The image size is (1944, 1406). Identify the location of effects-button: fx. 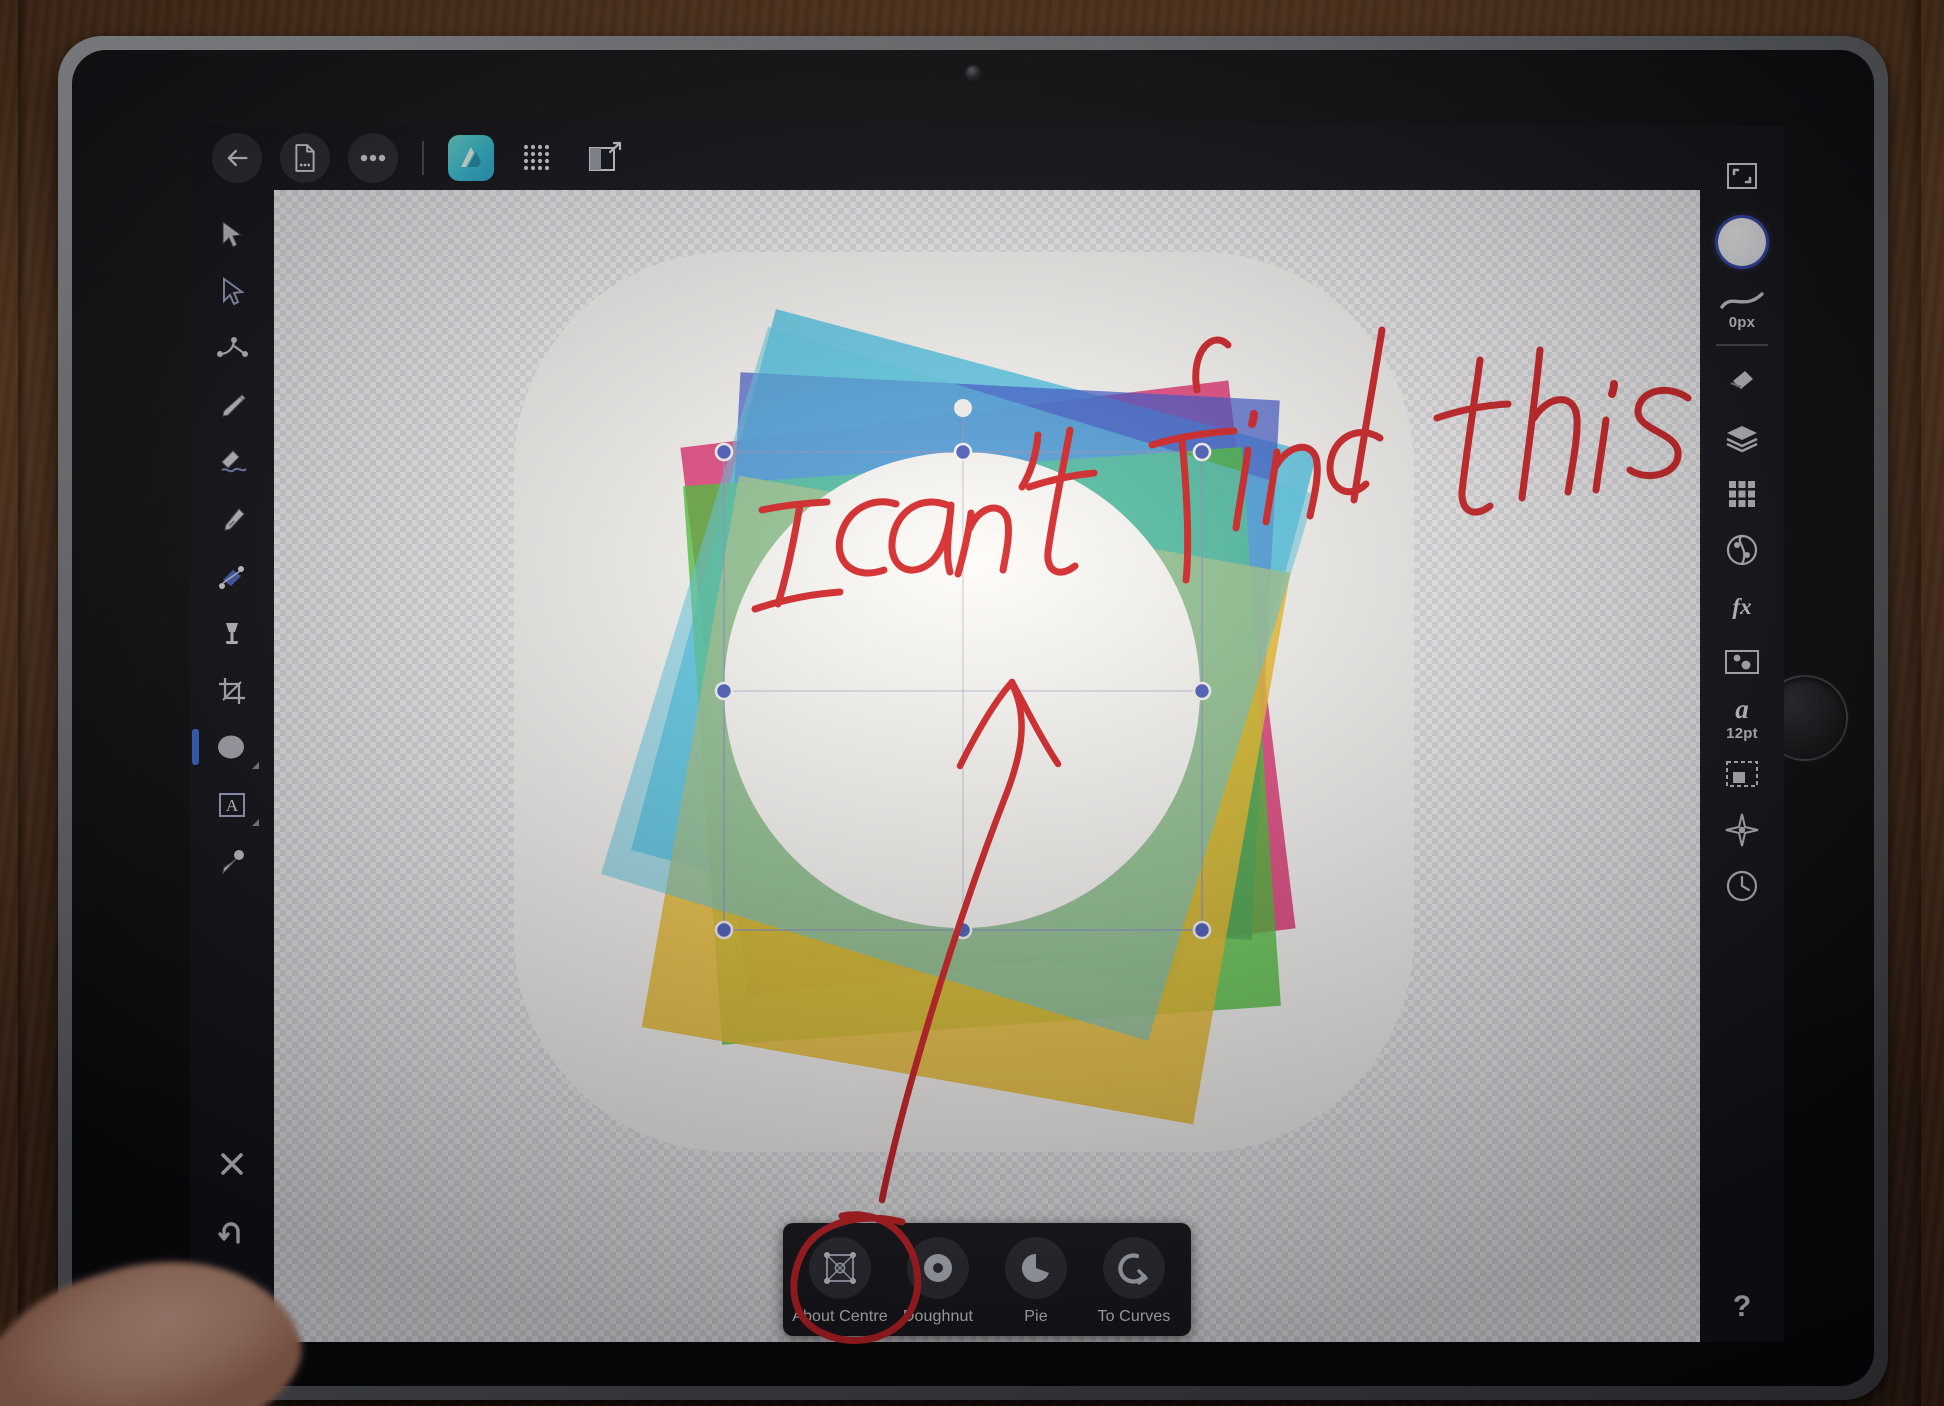
(1742, 606).